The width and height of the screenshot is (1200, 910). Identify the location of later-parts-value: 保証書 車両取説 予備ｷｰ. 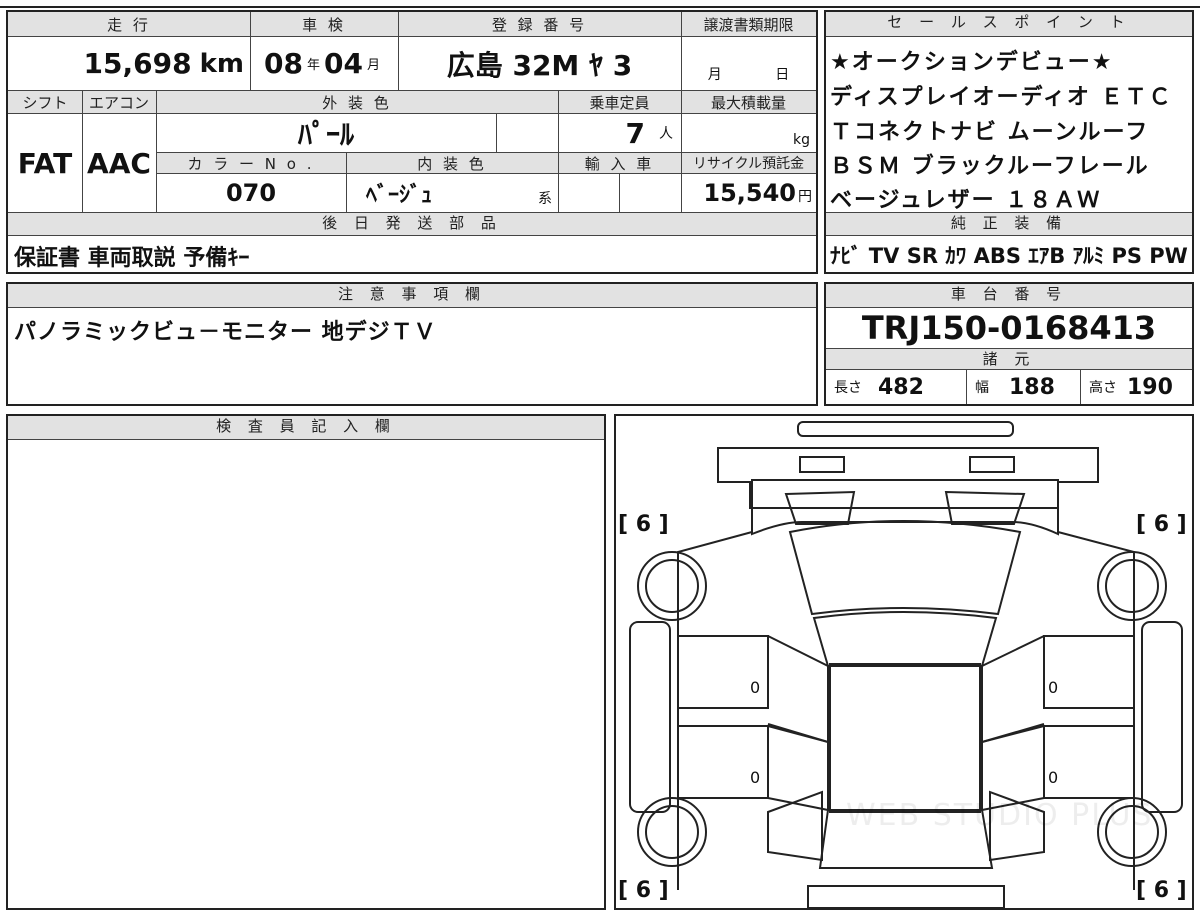
(132, 258).